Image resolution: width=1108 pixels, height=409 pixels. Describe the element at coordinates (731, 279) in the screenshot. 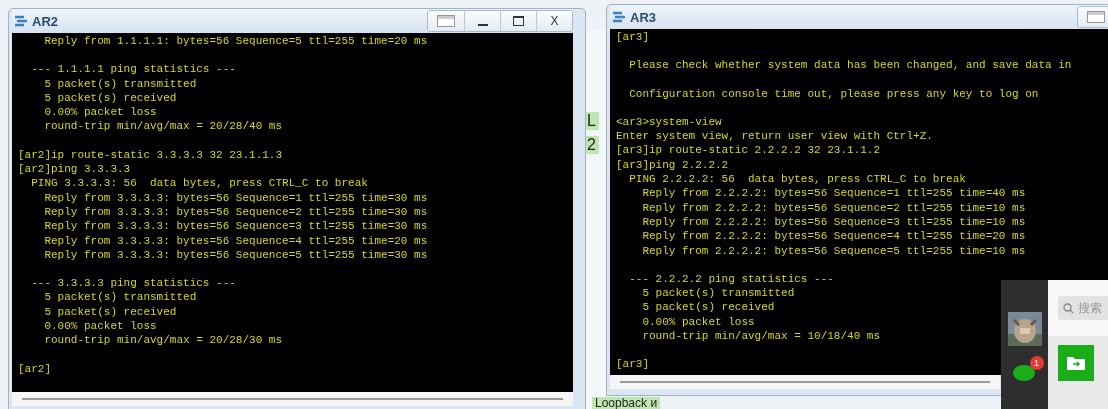

I see `terminal-line: --- 2.2.2.2 ping statistics ---` at that location.